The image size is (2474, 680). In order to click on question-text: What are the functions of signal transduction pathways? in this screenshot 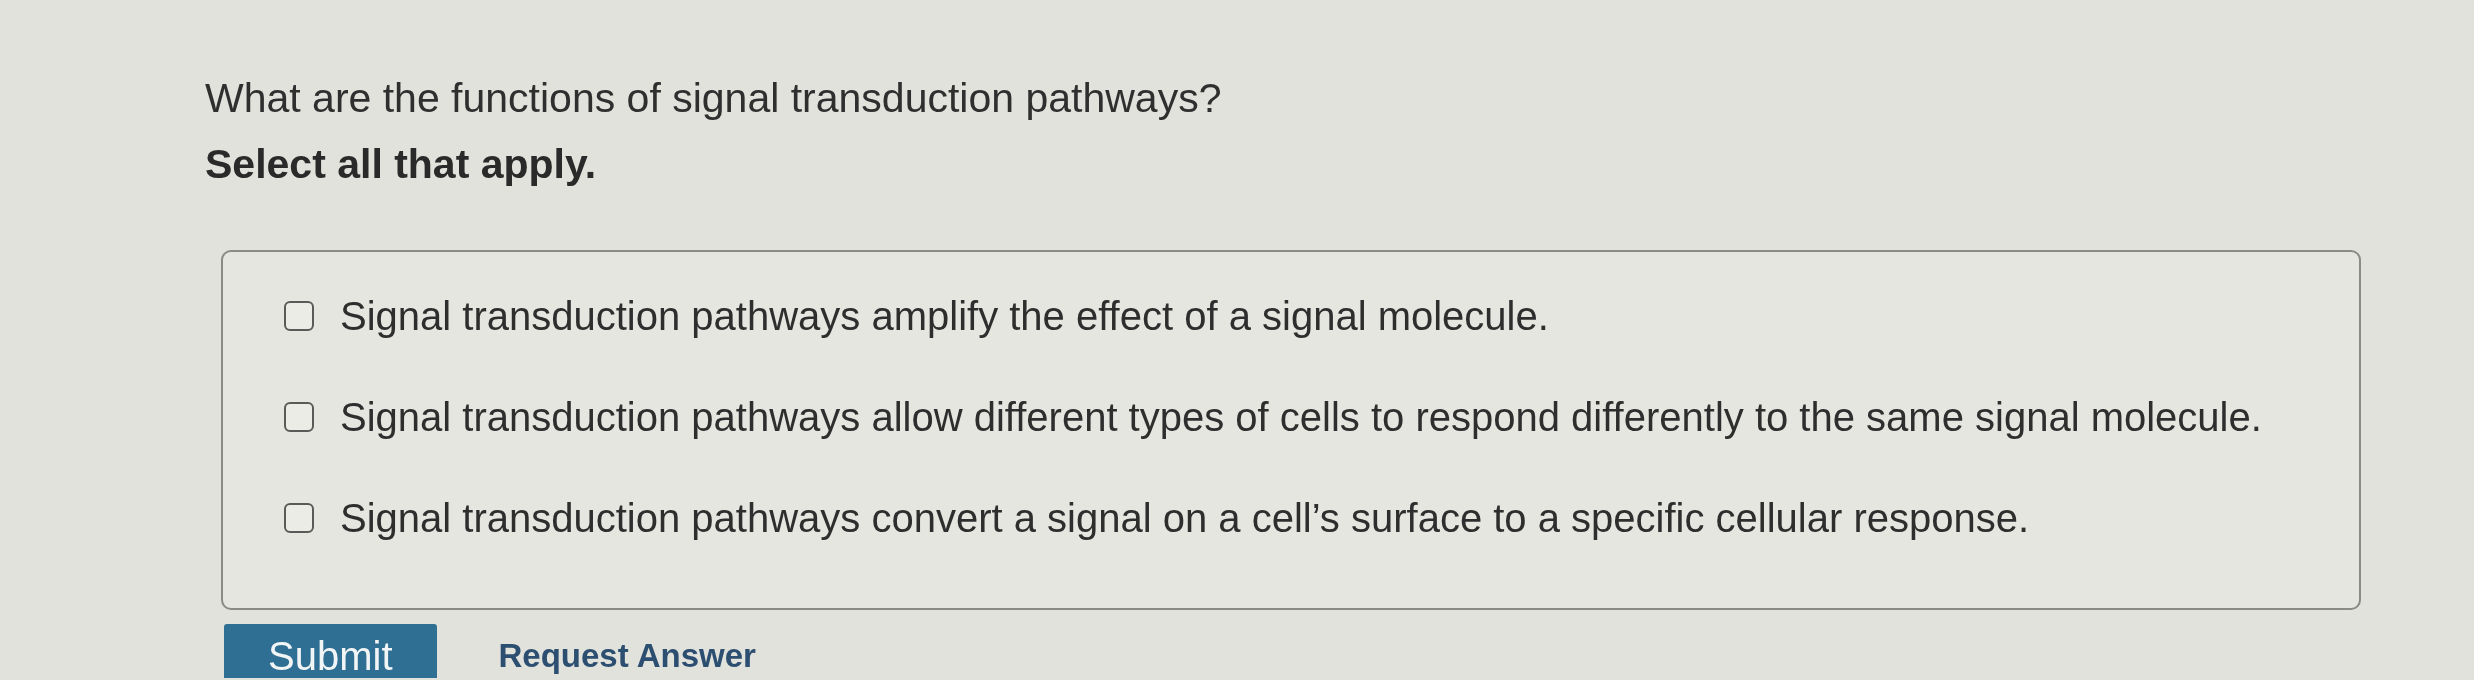, I will do `click(713, 98)`.